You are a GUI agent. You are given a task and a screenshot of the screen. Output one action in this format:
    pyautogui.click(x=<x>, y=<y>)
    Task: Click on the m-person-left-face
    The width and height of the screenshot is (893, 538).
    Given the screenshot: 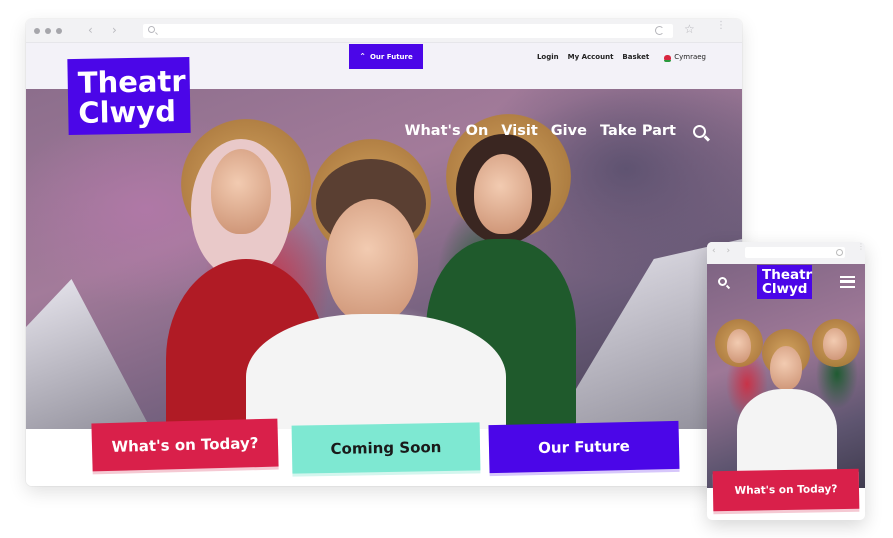 What is the action you would take?
    pyautogui.click(x=739, y=346)
    